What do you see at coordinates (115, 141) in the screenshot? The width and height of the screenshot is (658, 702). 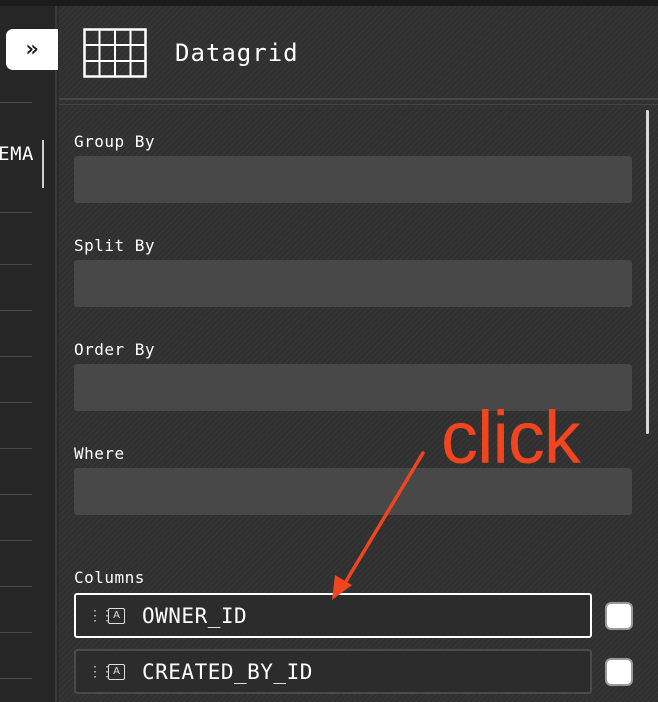 I see `group-by-label: Group By` at bounding box center [115, 141].